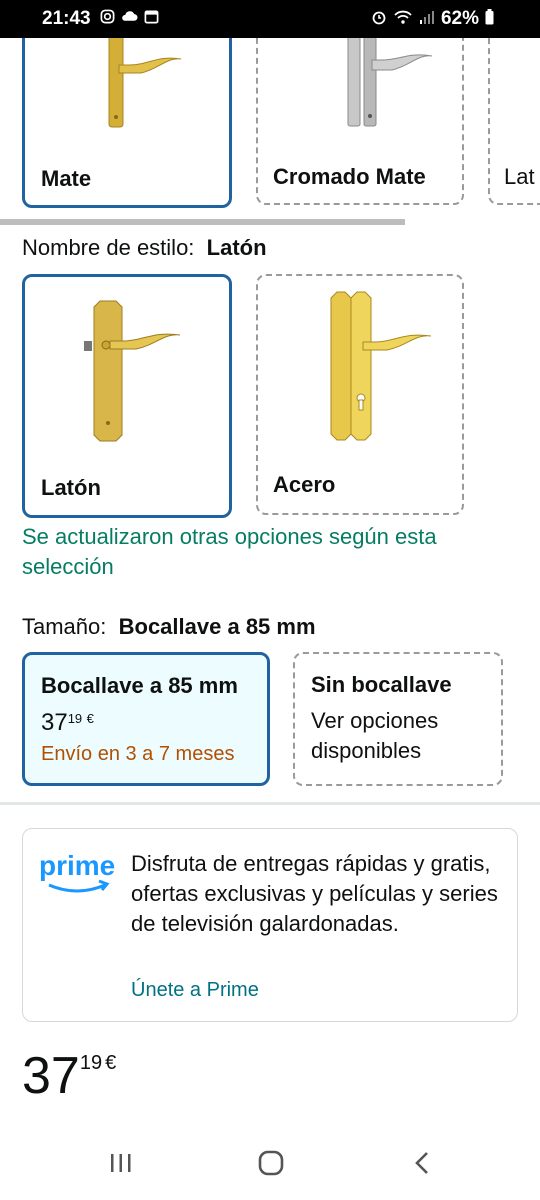 The image size is (540, 1200). I want to click on style-option-label: Acero, so click(304, 484).